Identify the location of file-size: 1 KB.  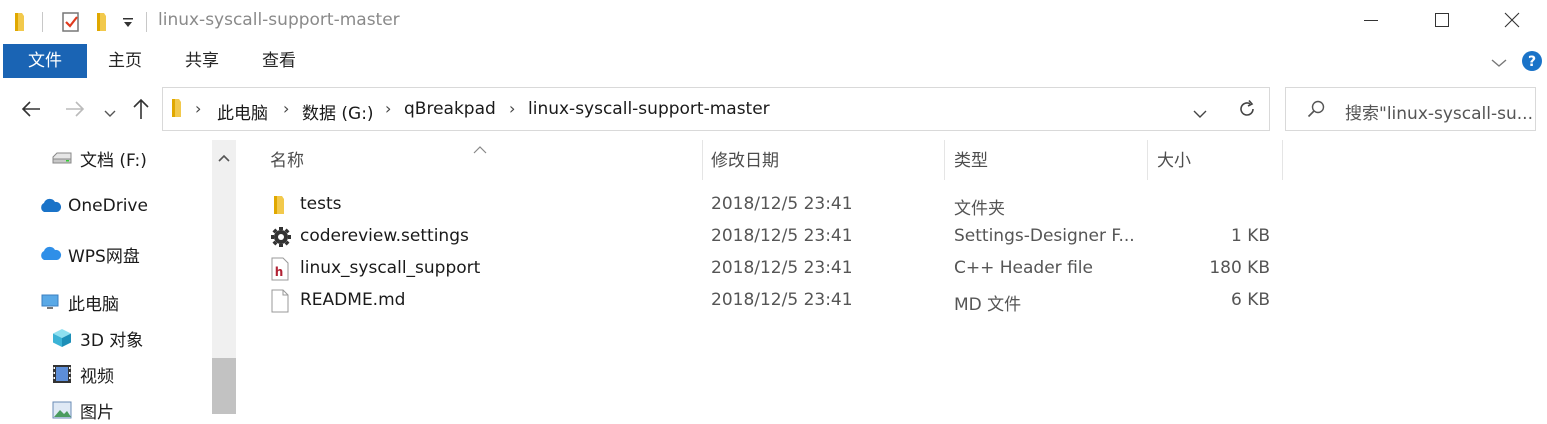
(1250, 236).